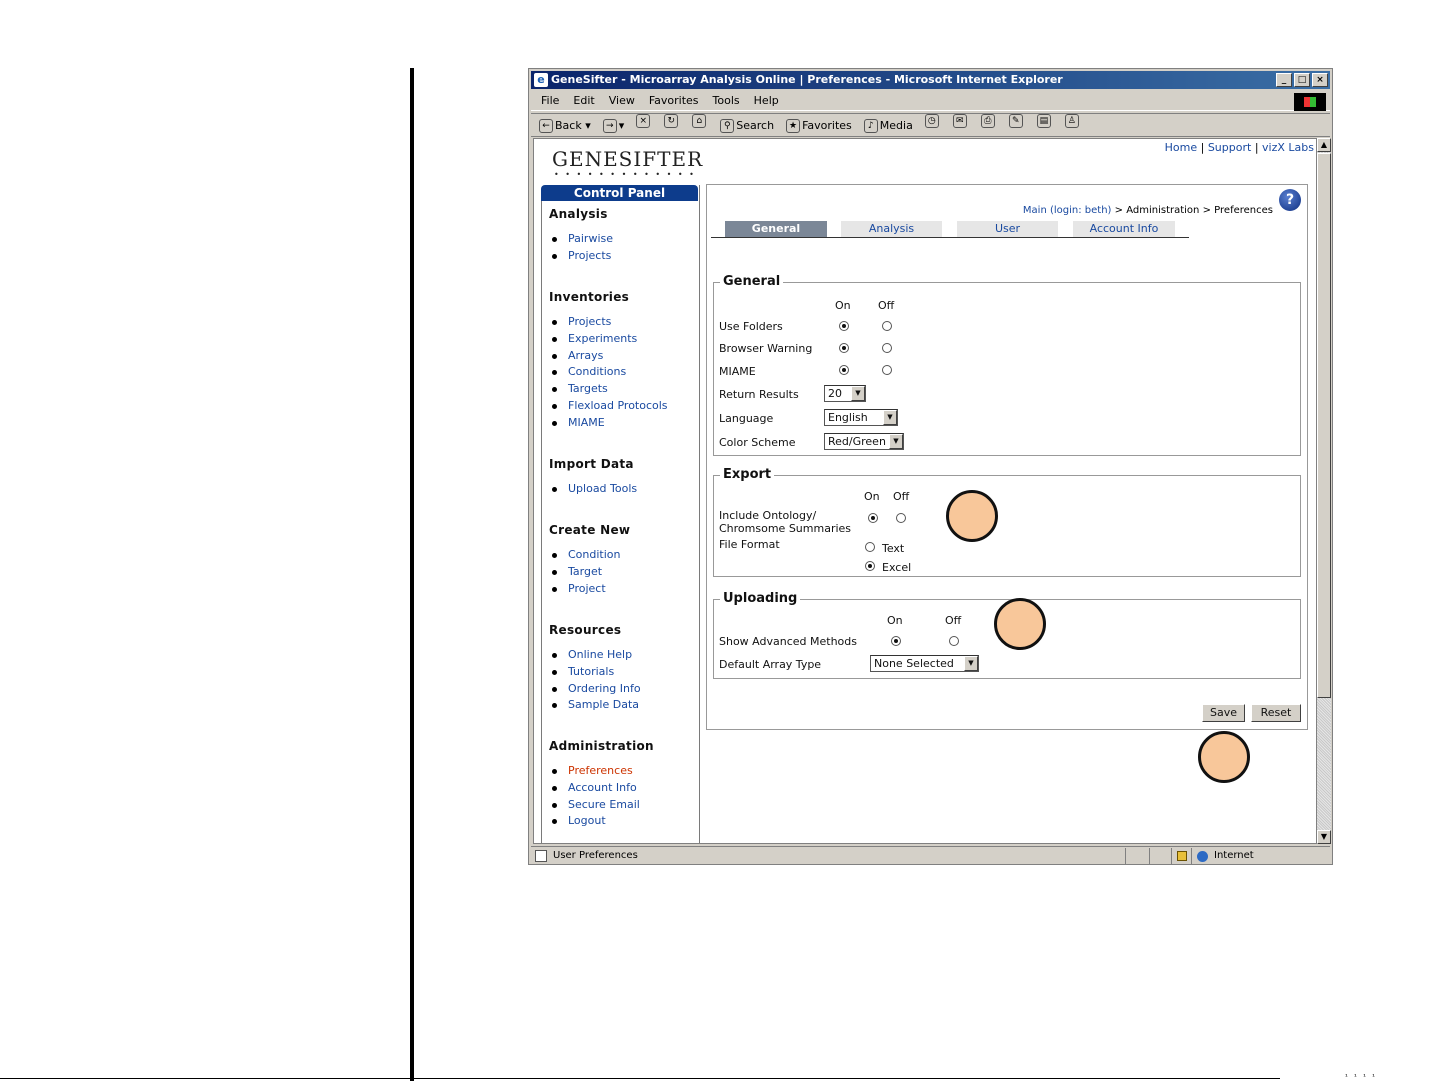 The image size is (1441, 1081). What do you see at coordinates (1284, 80) in the screenshot?
I see `minimize-button: _` at bounding box center [1284, 80].